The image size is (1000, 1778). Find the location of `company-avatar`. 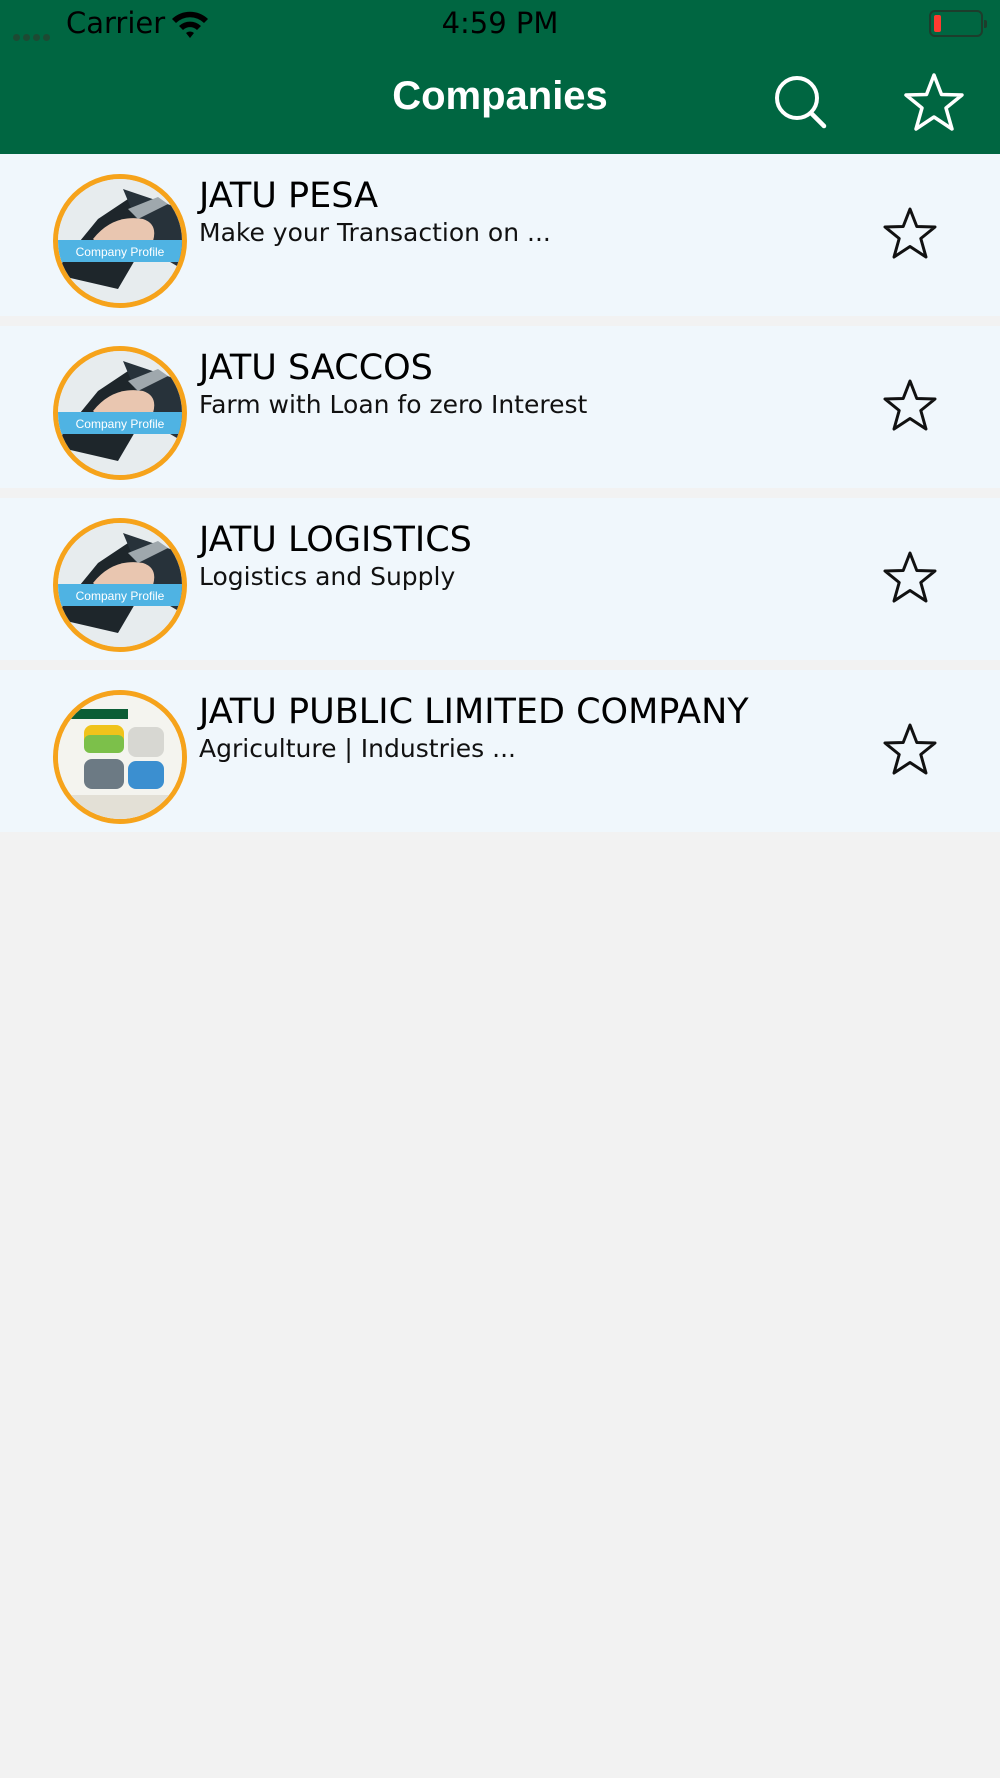

company-avatar is located at coordinates (120, 757).